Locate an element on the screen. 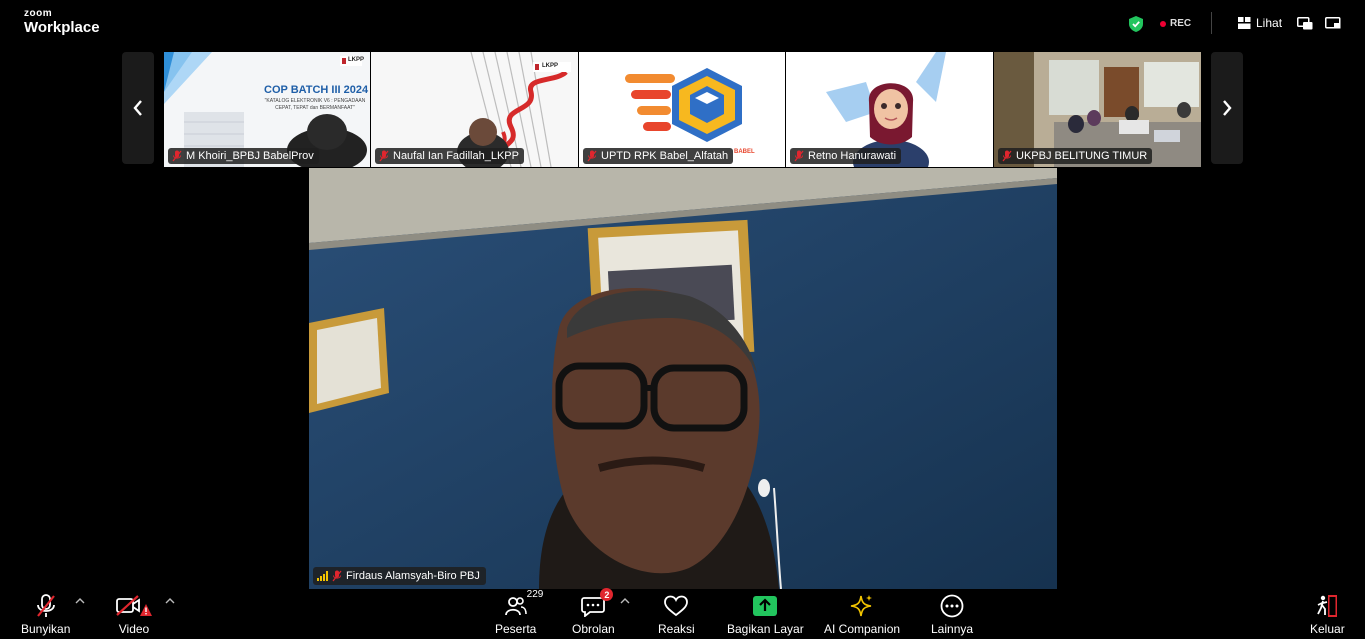 The width and height of the screenshot is (1365, 639). participant-name-label: Retno Hanurawati is located at coordinates (846, 156).